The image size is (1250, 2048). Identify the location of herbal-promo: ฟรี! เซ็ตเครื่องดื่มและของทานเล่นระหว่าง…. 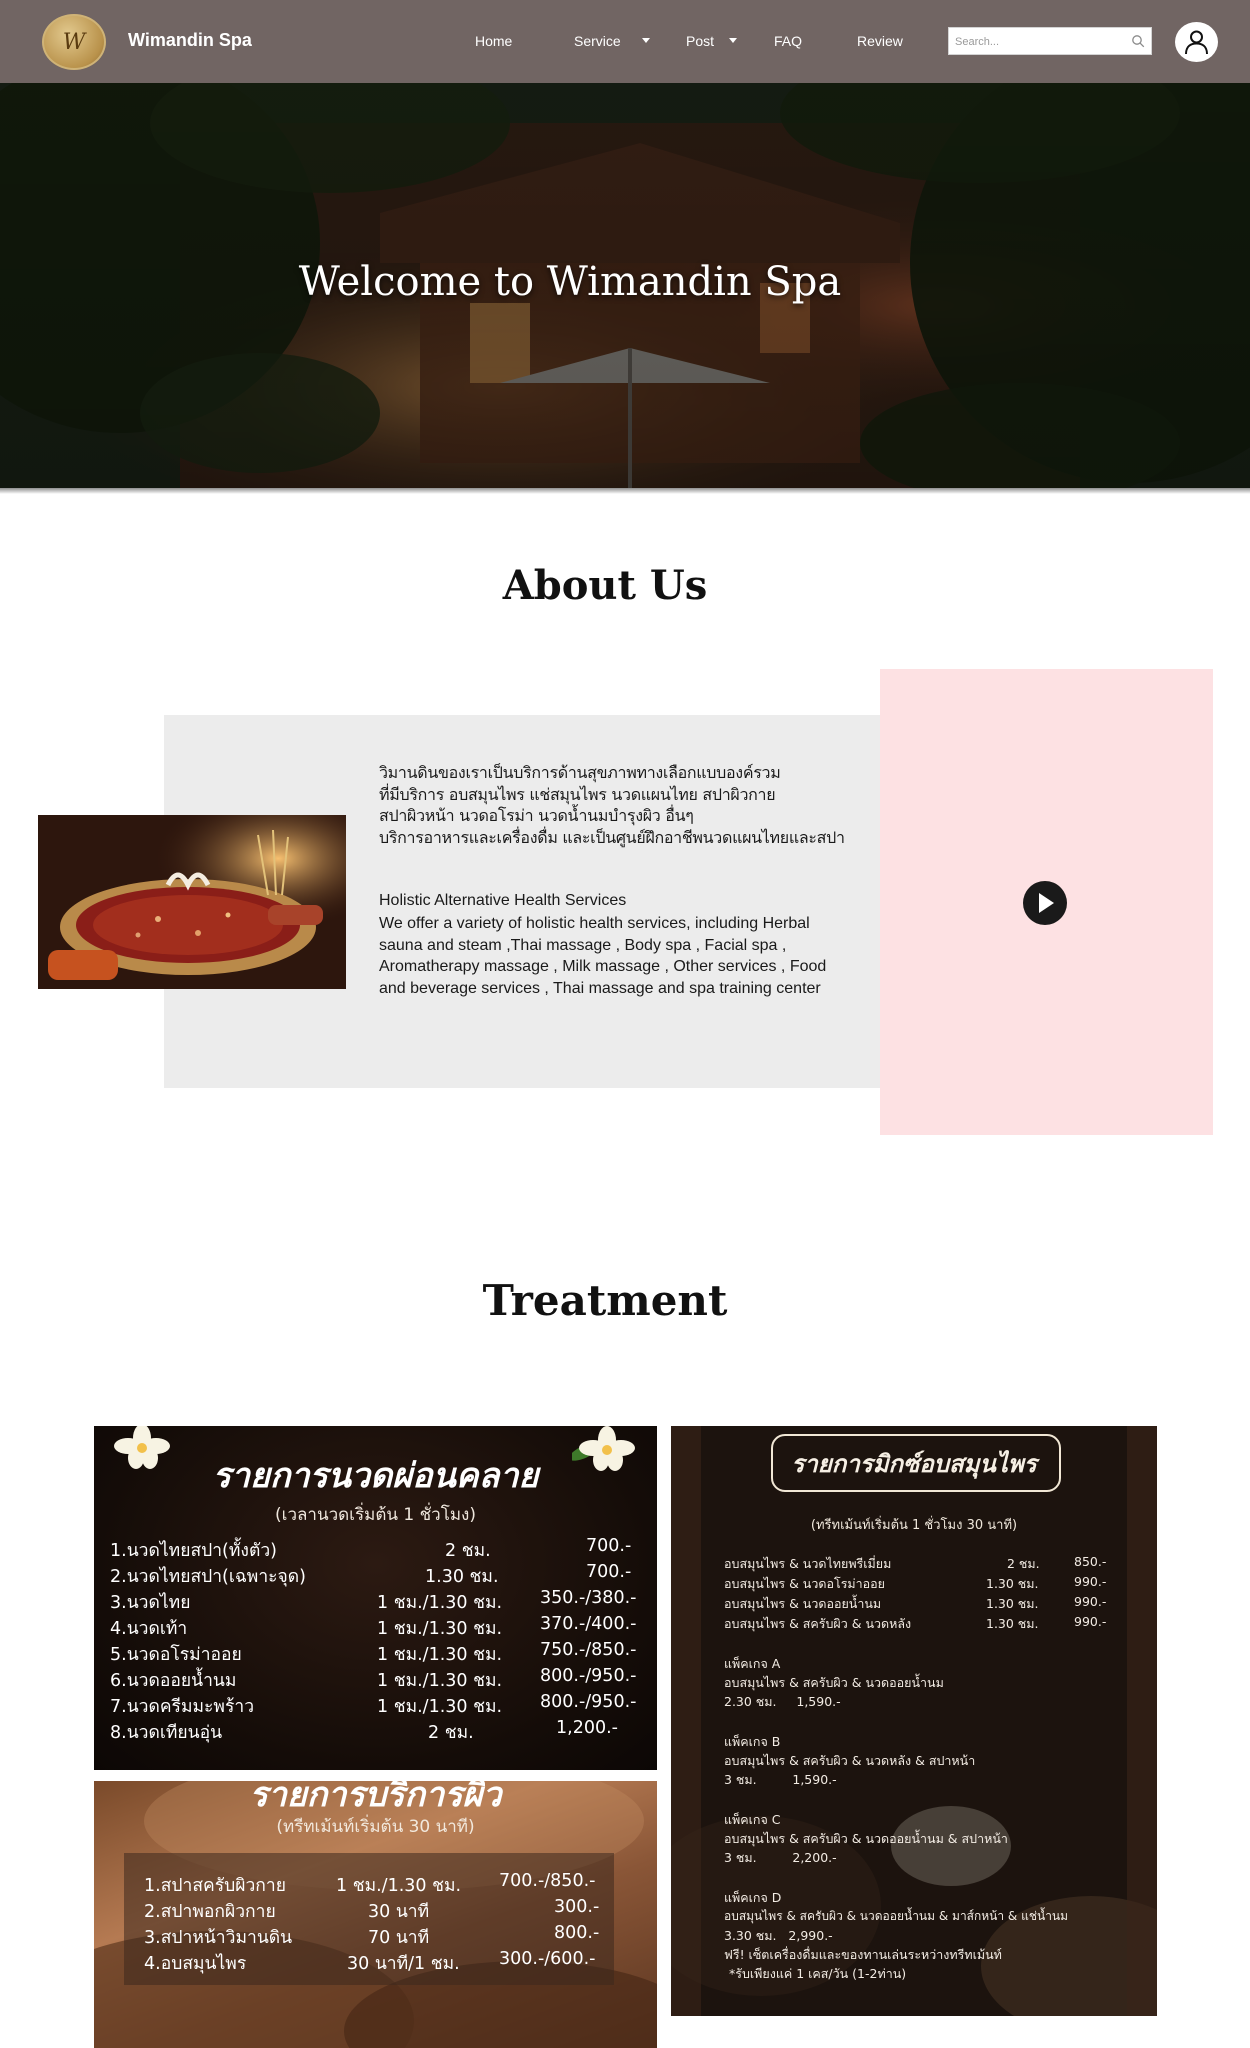
(863, 1954).